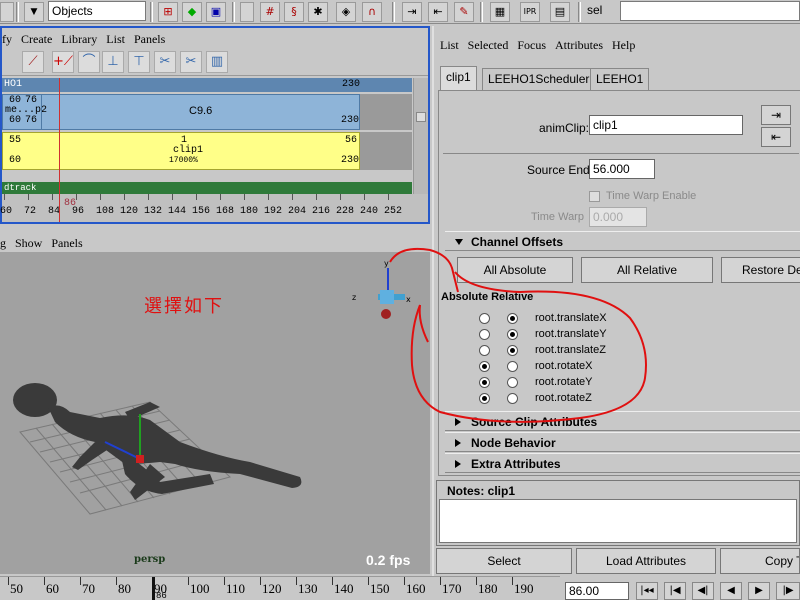  I want to click on absolute-relative-header: Absolute Relative, so click(487, 297).